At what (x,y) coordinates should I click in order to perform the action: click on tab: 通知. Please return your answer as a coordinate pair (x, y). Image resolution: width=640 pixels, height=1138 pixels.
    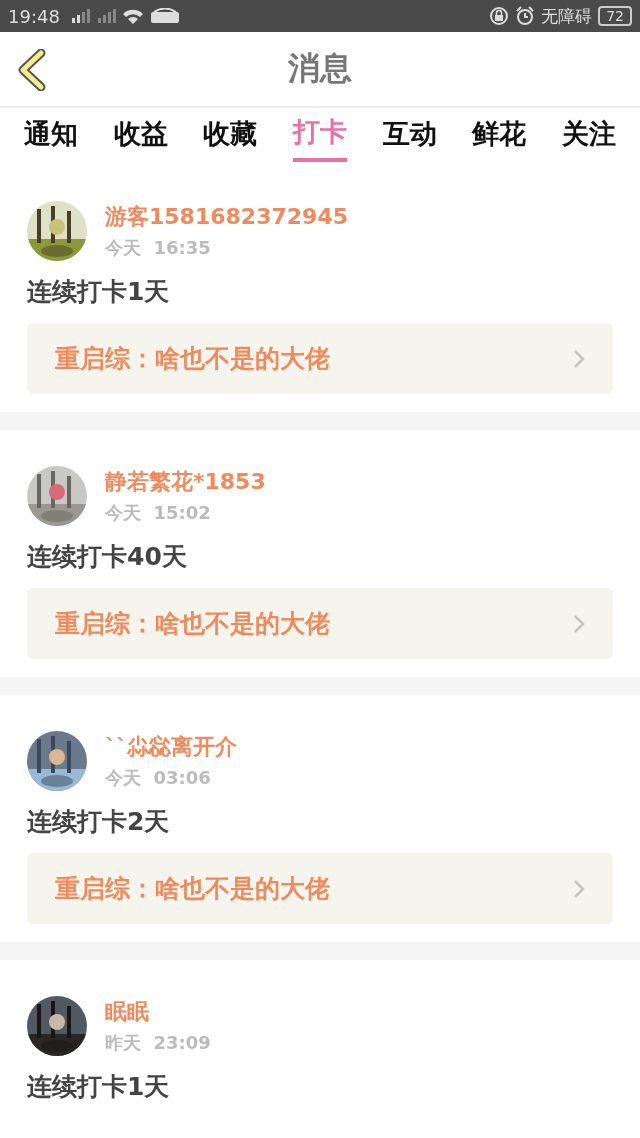
    Looking at the image, I should click on (51, 136).